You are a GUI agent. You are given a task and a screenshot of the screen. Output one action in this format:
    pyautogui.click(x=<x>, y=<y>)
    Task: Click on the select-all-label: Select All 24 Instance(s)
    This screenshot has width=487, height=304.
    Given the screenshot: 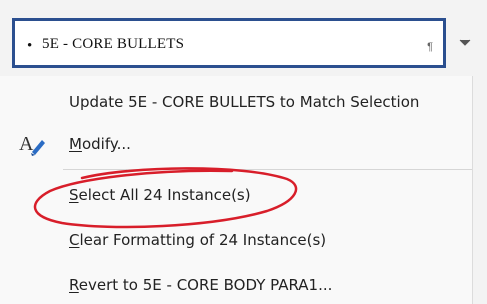 What is the action you would take?
    pyautogui.click(x=160, y=195)
    